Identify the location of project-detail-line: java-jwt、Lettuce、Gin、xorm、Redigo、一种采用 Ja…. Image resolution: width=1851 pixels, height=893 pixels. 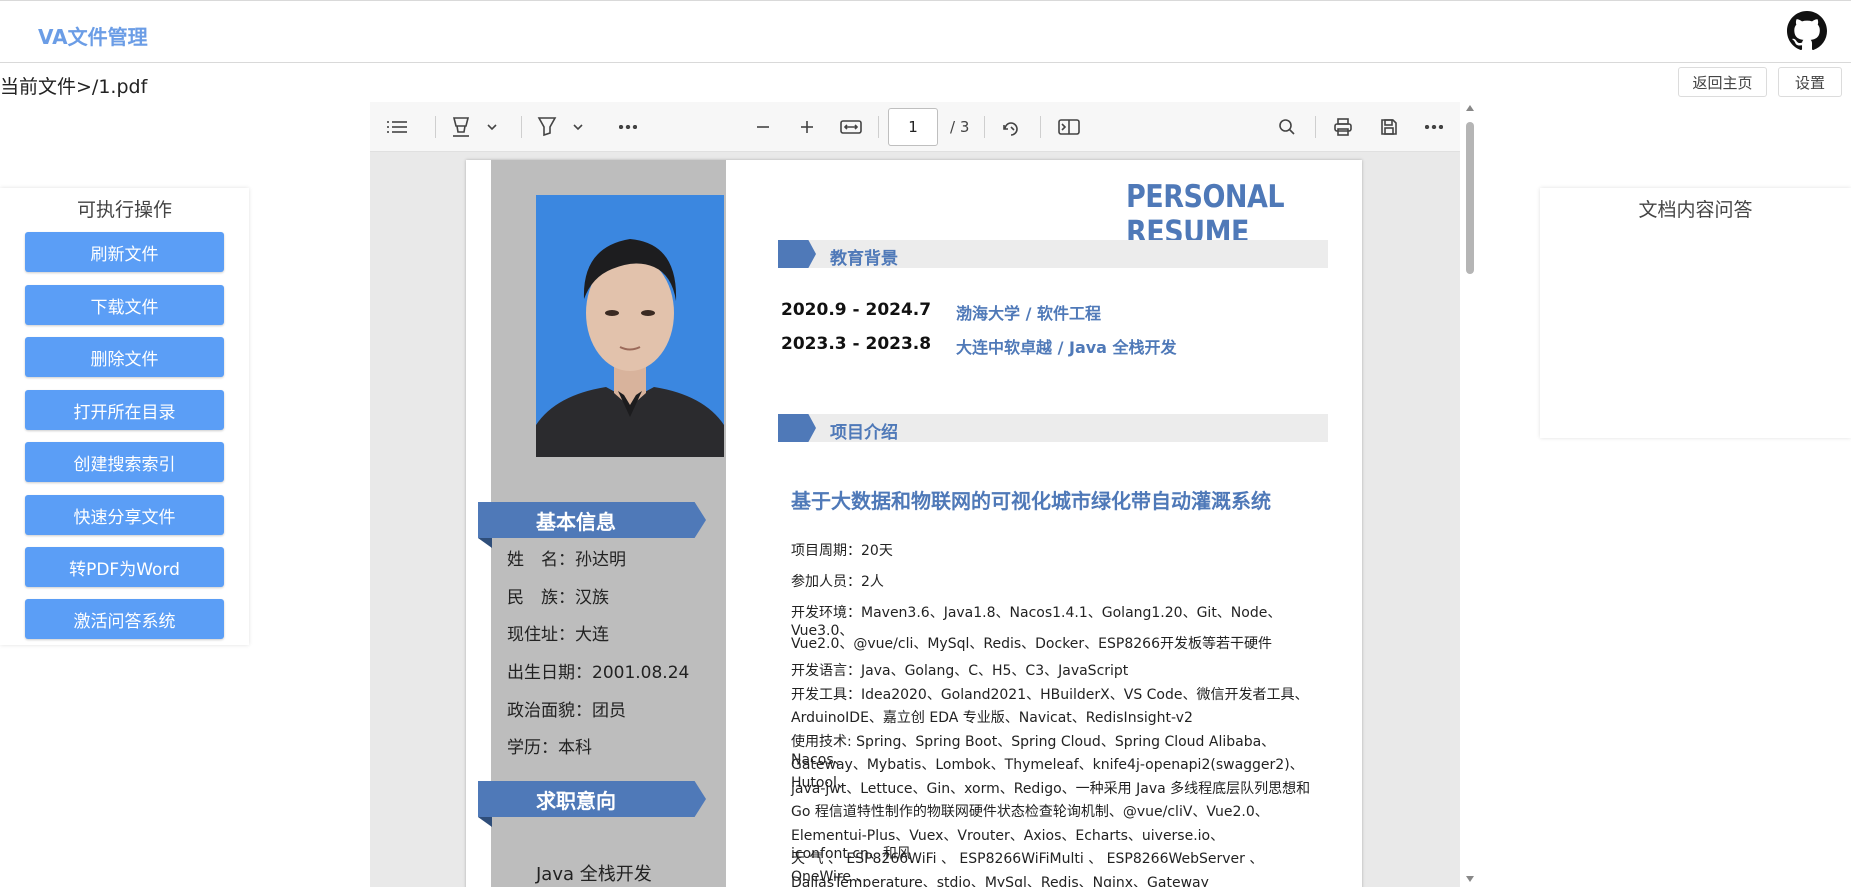
(1051, 789).